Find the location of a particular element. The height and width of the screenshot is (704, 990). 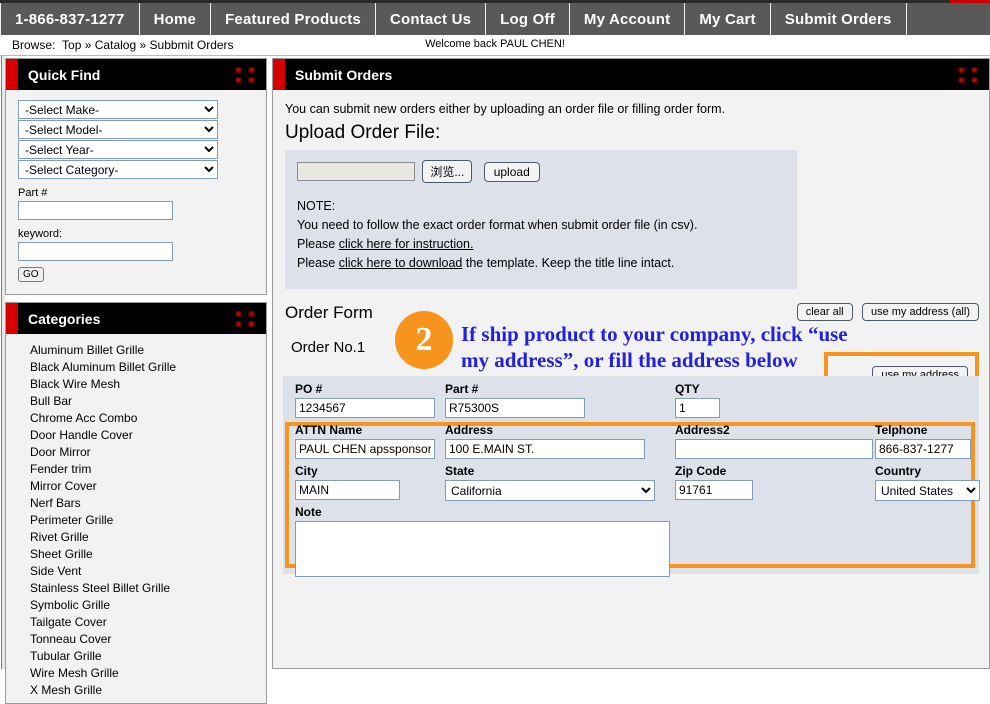

category-list-item: Door Mirror is located at coordinates (136, 452).